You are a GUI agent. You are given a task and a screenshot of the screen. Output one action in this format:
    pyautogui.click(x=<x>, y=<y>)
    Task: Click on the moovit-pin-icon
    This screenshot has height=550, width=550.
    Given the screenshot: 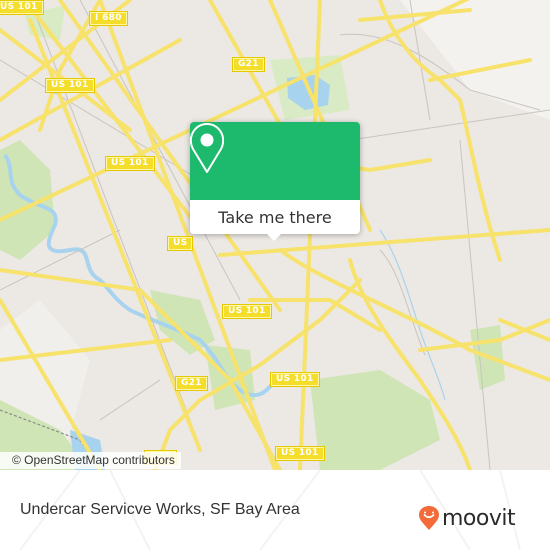 What is the action you would take?
    pyautogui.click(x=429, y=518)
    